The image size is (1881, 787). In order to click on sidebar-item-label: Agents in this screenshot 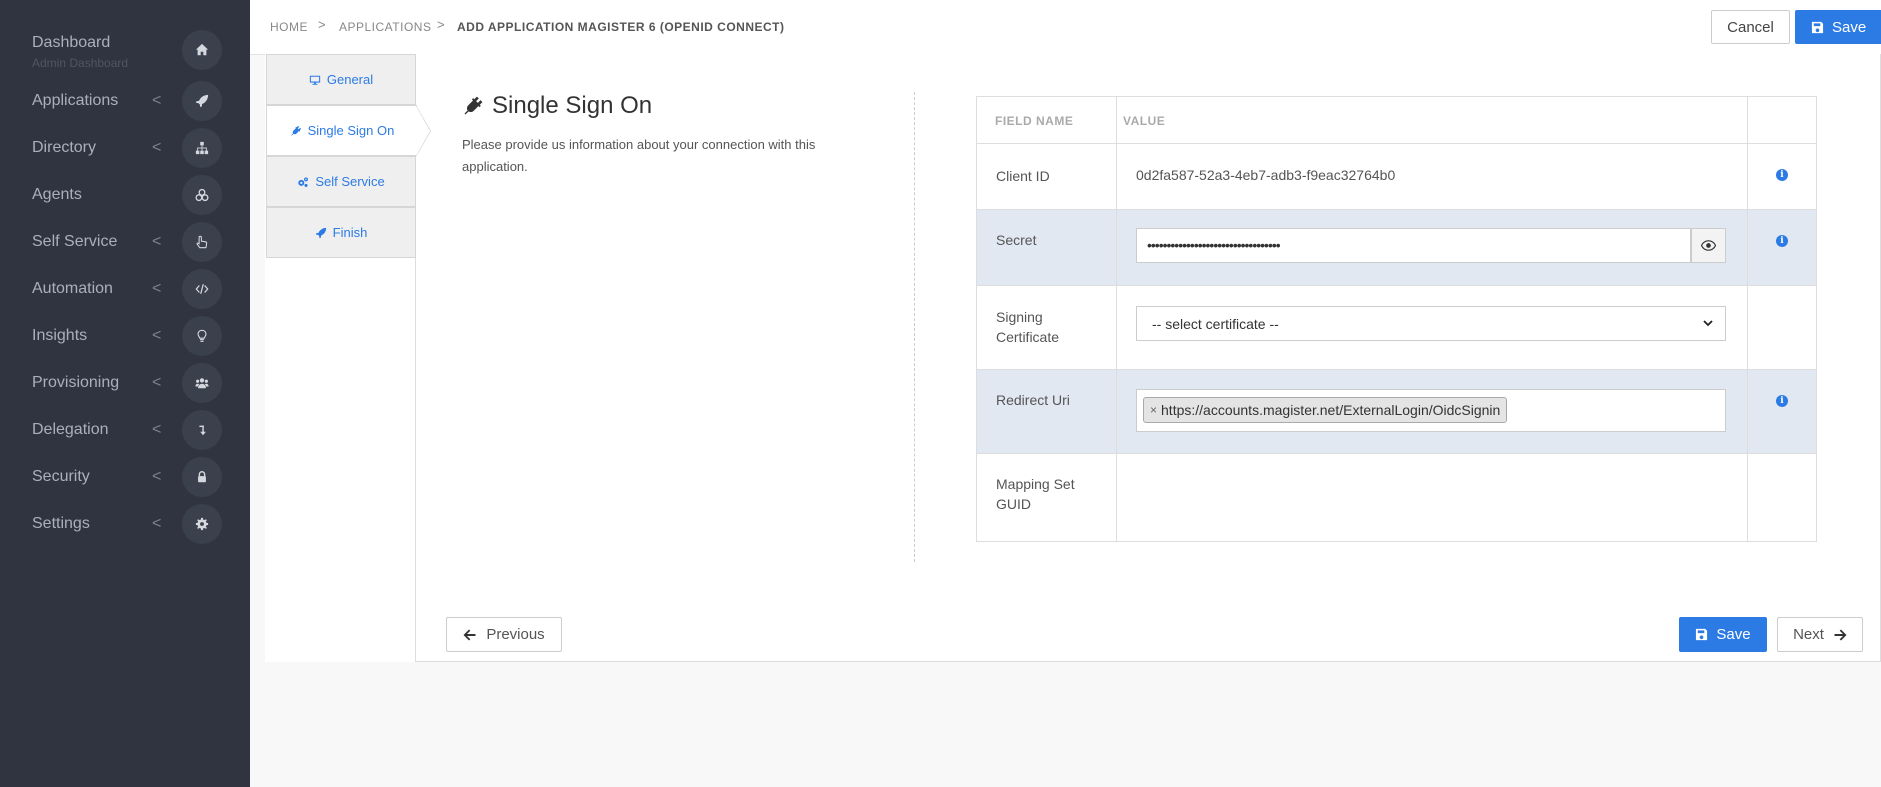, I will do `click(57, 194)`.